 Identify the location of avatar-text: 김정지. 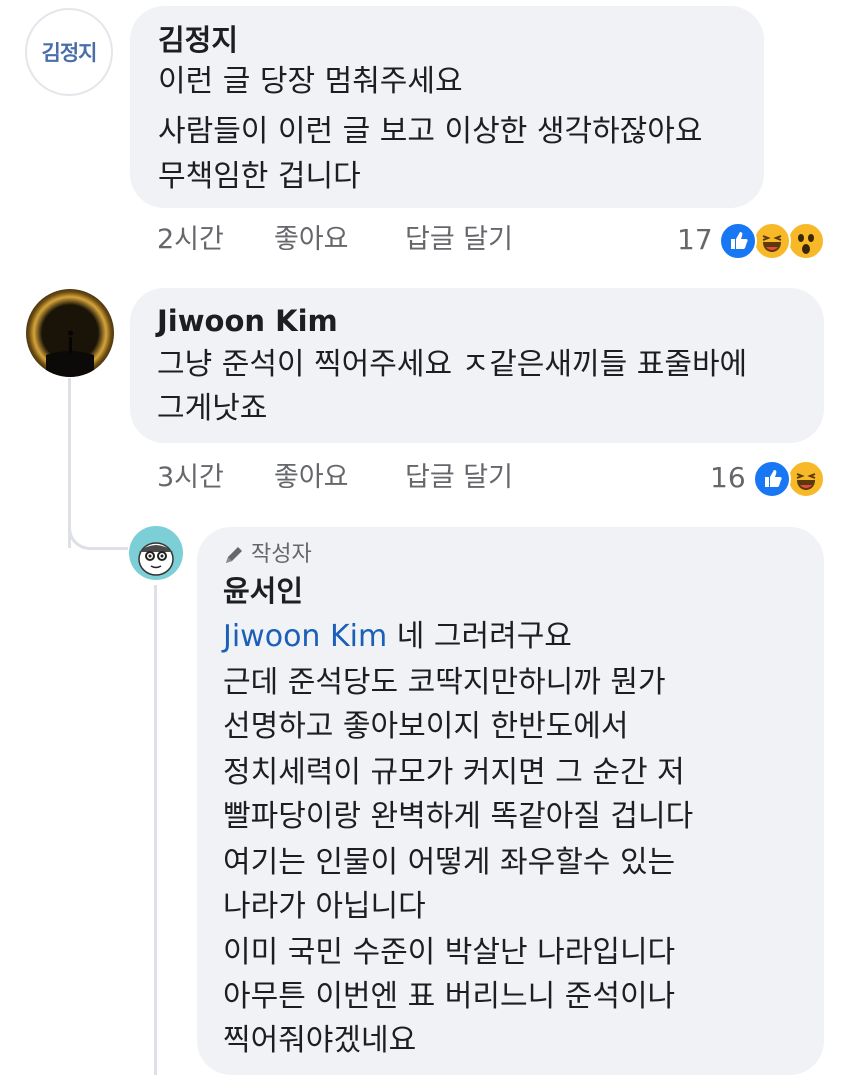
(69, 53).